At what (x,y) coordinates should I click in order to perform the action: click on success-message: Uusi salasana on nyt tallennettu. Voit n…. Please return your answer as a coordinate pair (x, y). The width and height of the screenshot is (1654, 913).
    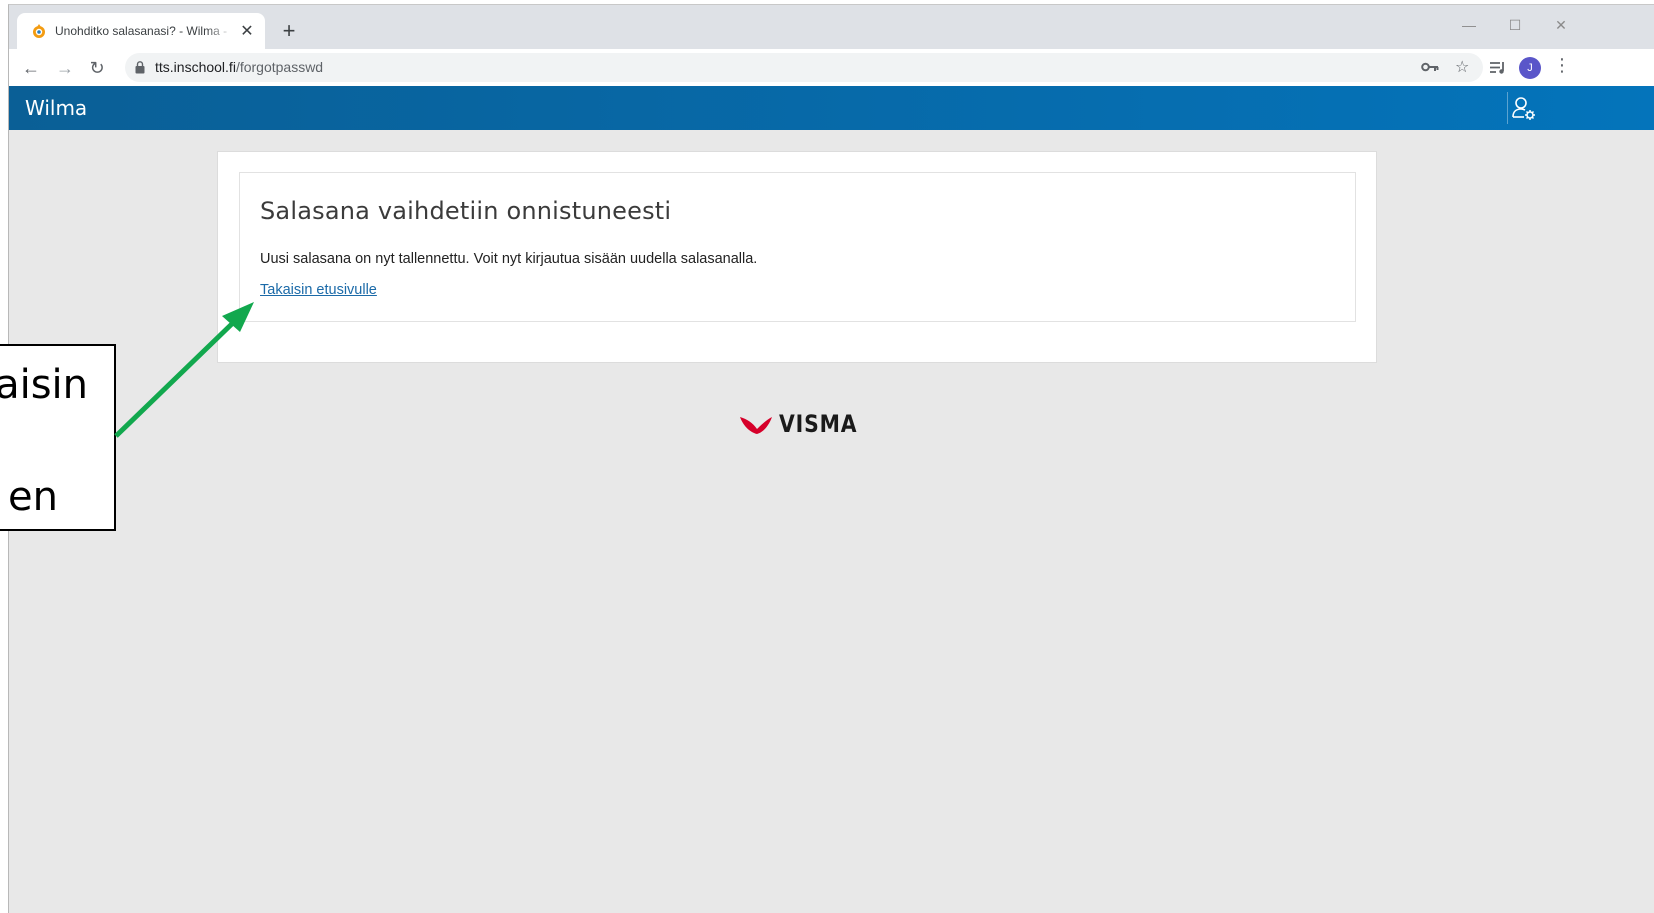
    Looking at the image, I should click on (509, 259).